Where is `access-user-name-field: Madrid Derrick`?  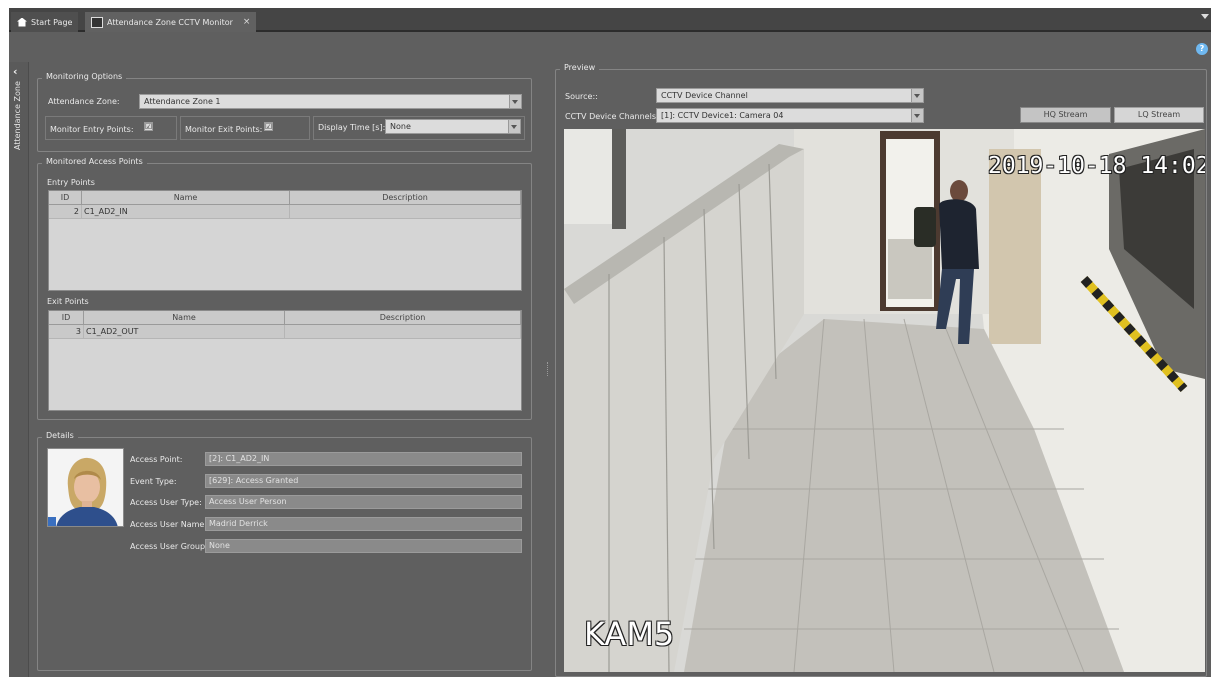 access-user-name-field: Madrid Derrick is located at coordinates (363, 524).